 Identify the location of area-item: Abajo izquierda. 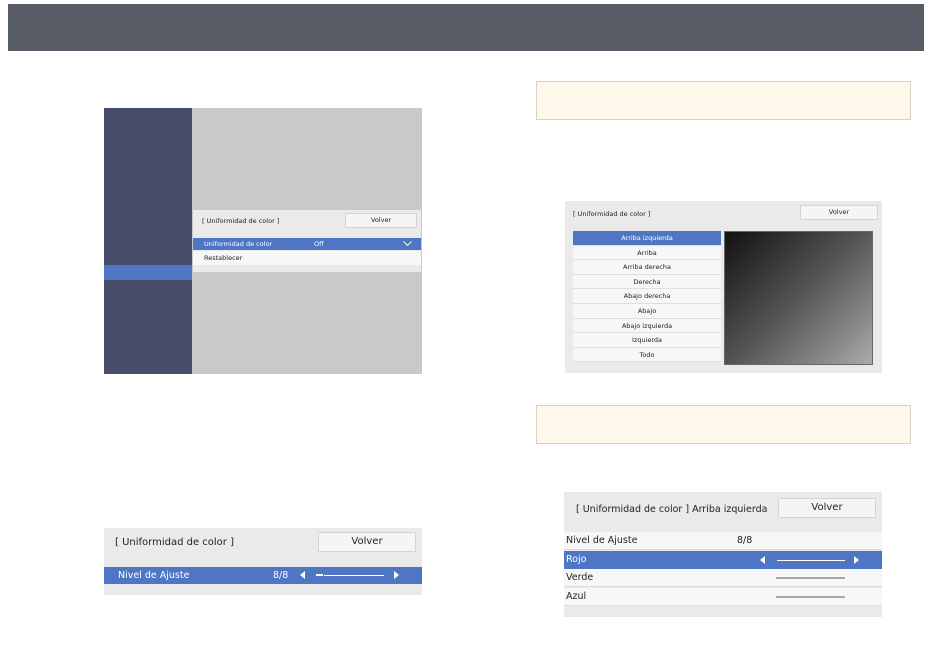
(647, 326).